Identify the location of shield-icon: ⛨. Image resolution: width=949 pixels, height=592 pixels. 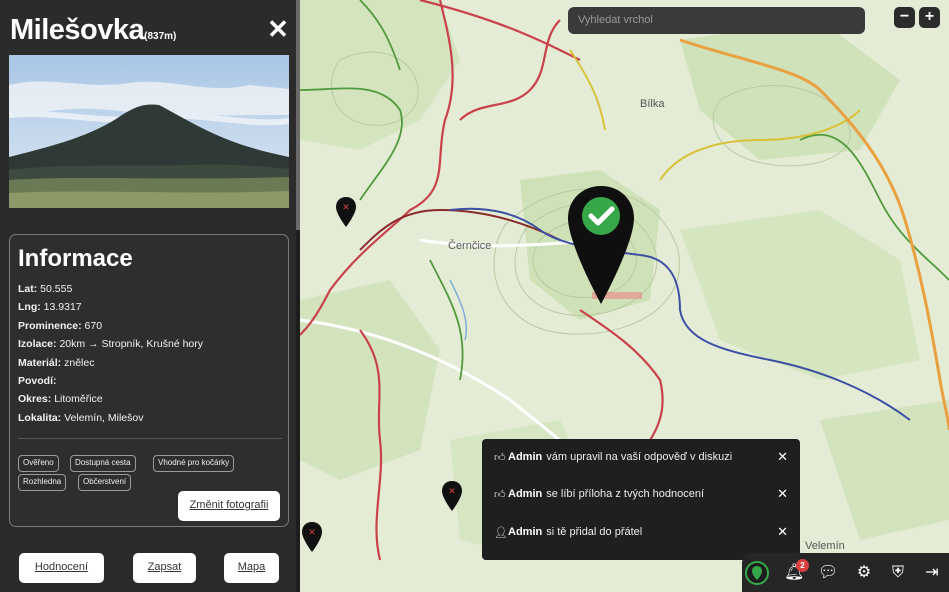
(898, 573).